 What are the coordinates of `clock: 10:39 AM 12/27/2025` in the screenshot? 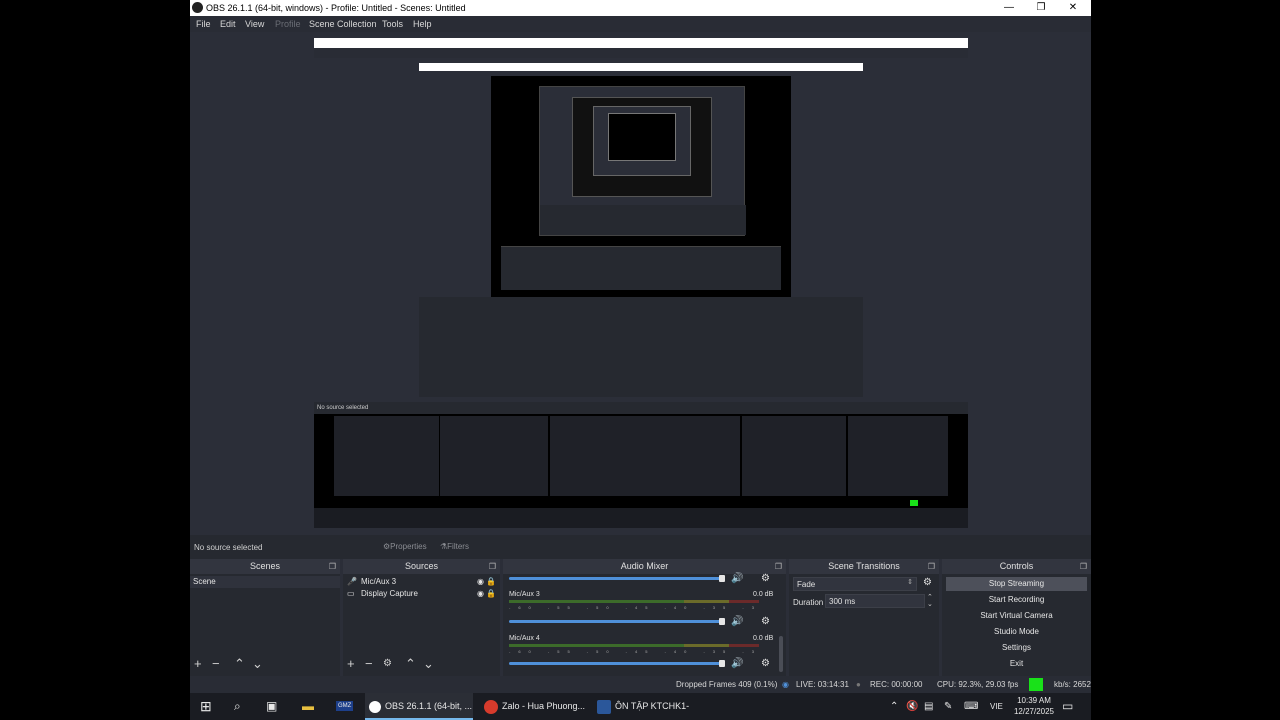 It's located at (1034, 706).